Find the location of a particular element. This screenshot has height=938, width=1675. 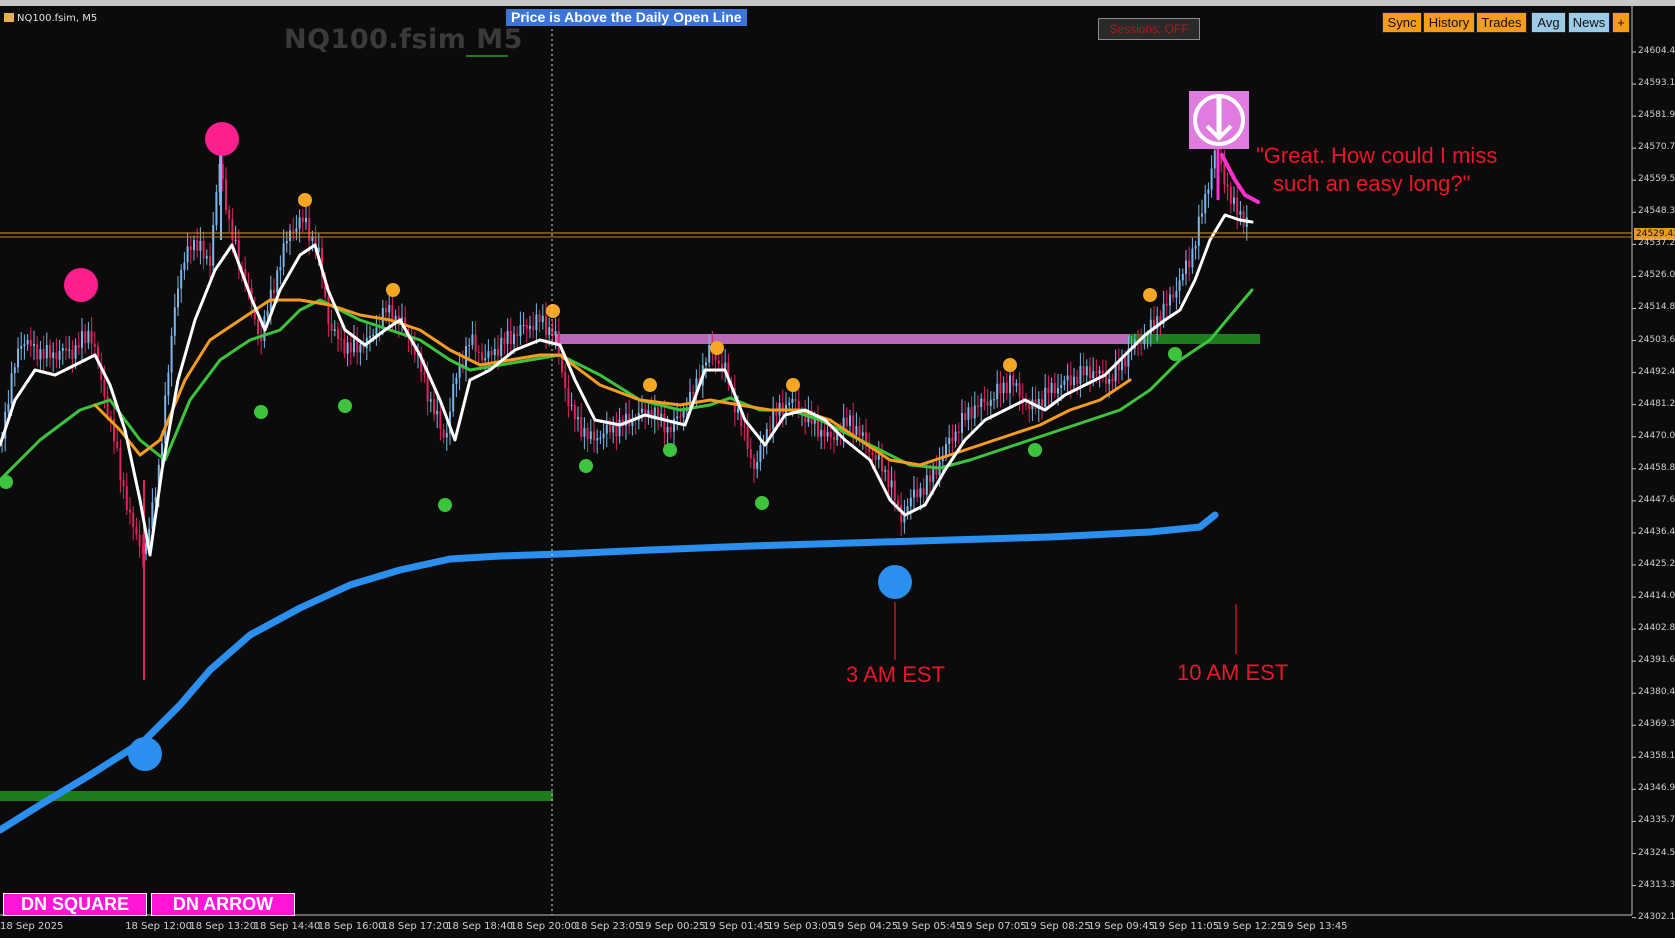

price-tick-label: 24593.16 is located at coordinates (1656, 83).